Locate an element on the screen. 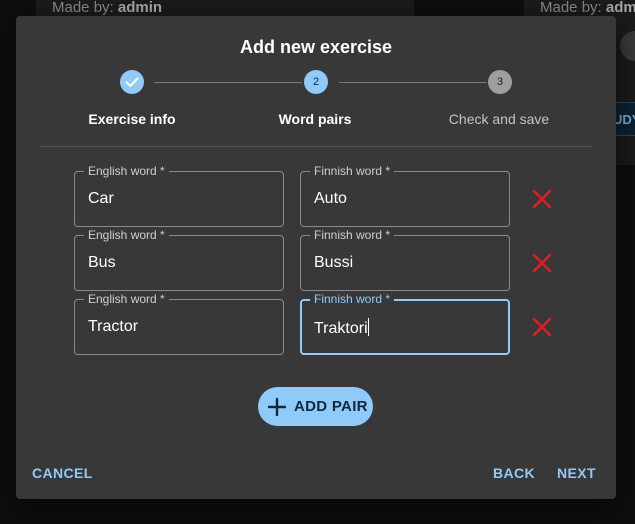  step-2-label: Word pairs is located at coordinates (315, 119).